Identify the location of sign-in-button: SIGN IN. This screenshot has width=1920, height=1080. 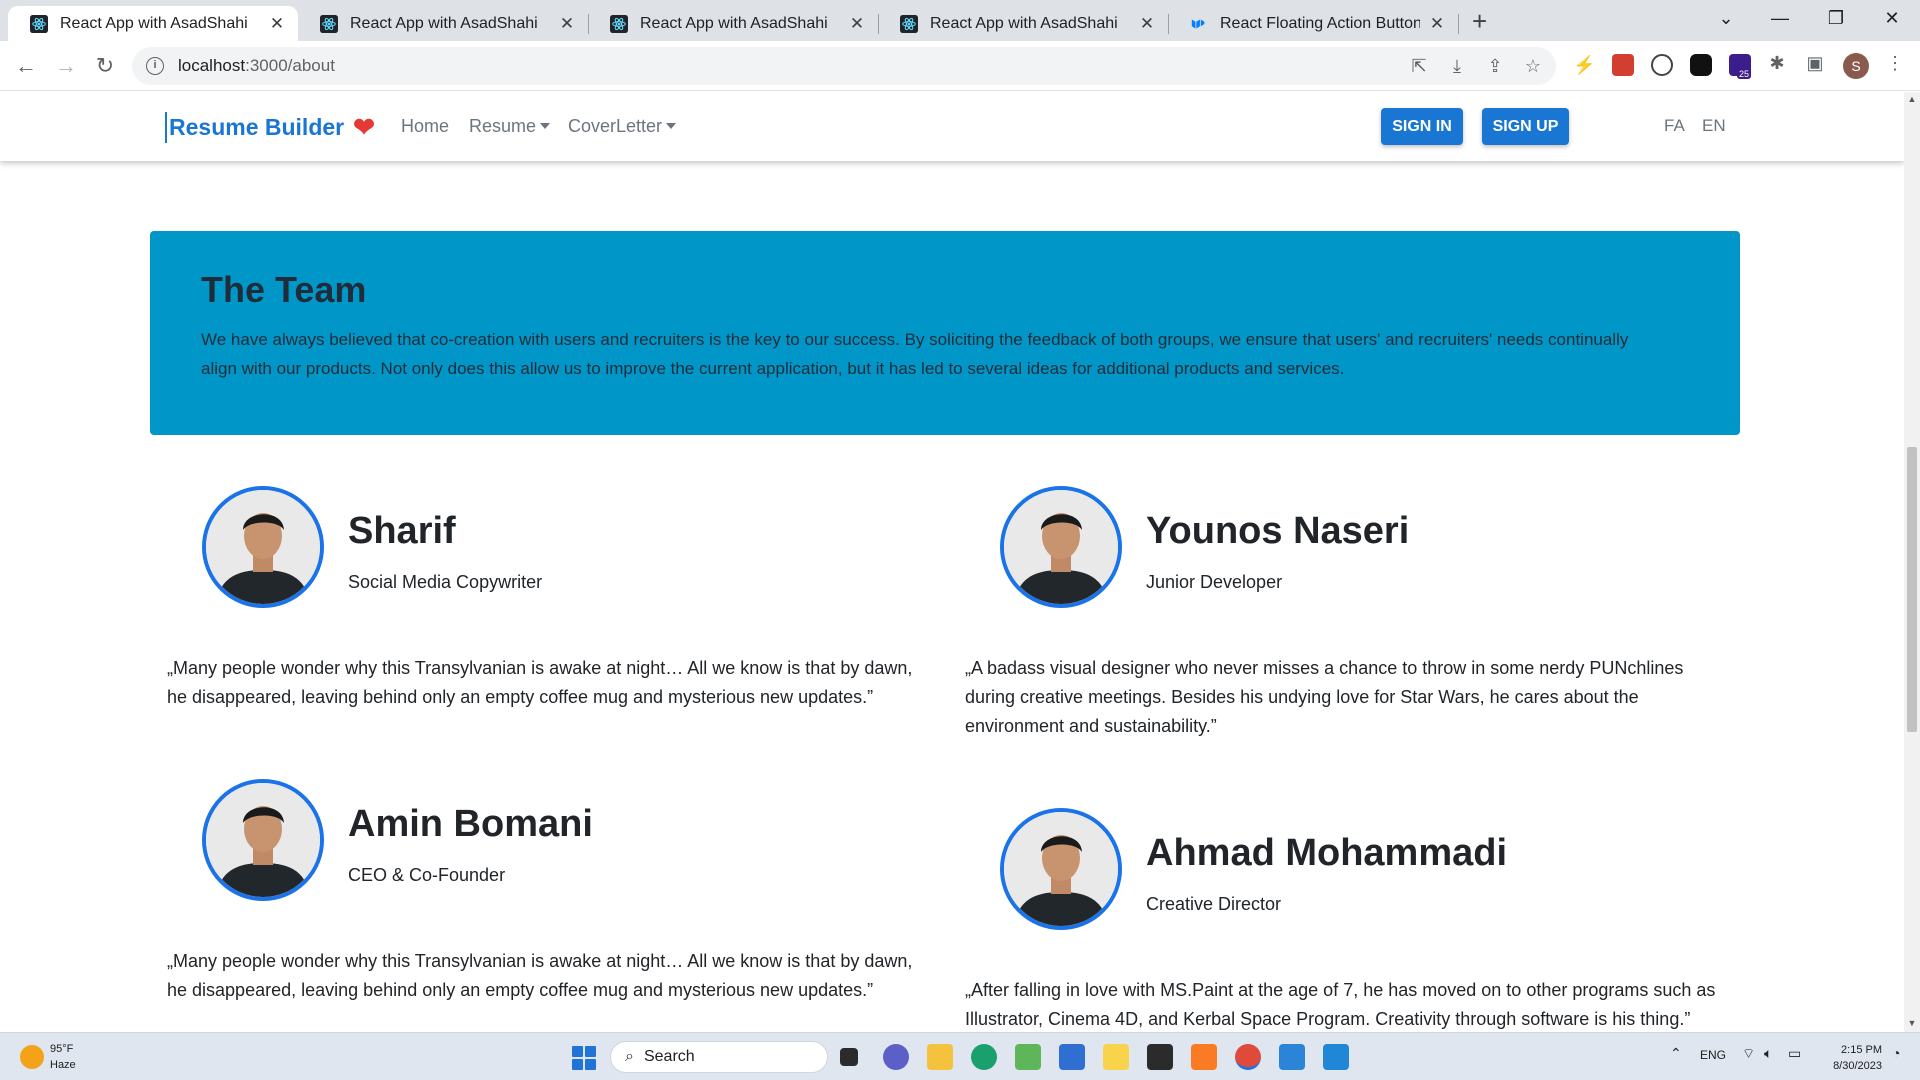
(1422, 126).